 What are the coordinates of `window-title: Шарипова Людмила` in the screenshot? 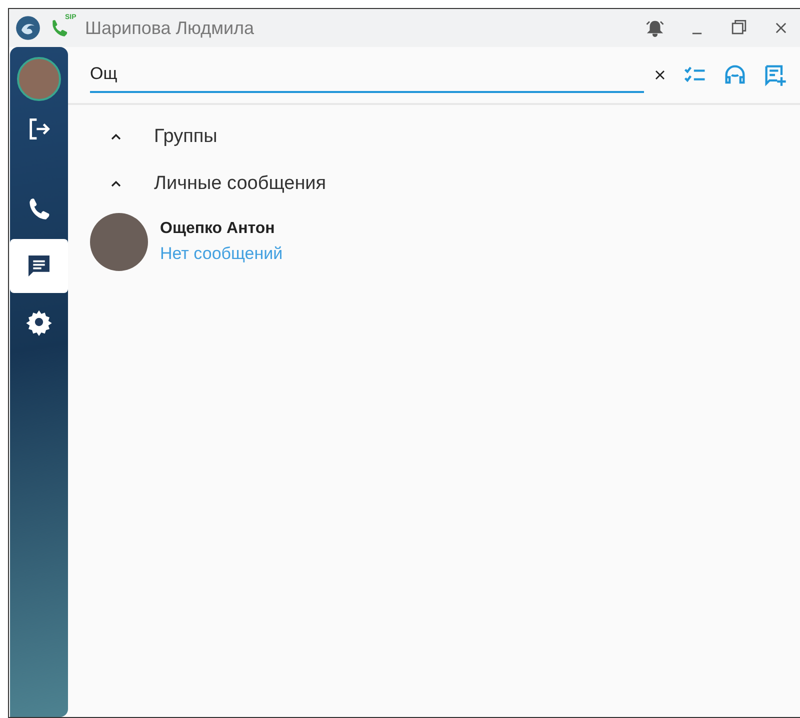 It's located at (169, 28).